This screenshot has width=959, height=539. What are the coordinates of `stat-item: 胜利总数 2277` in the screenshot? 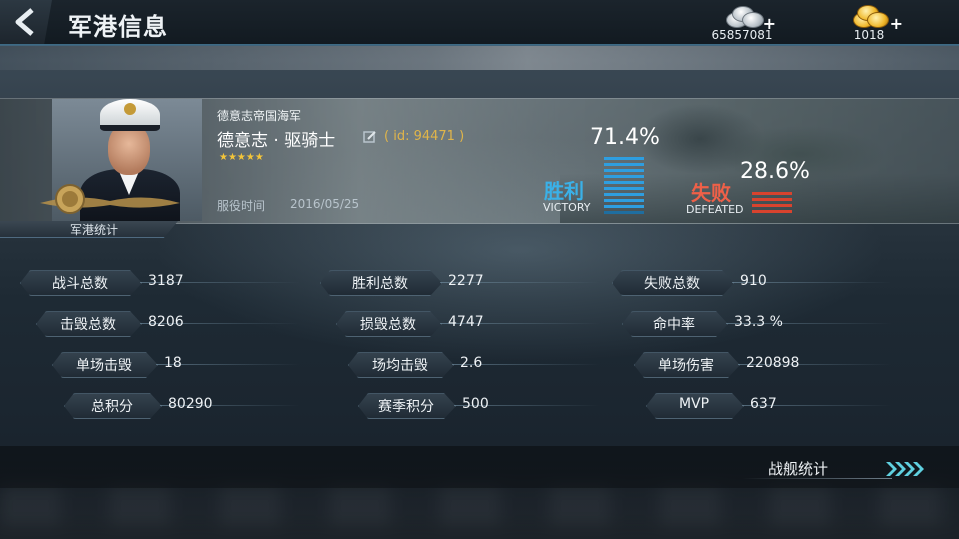 It's located at (465, 282).